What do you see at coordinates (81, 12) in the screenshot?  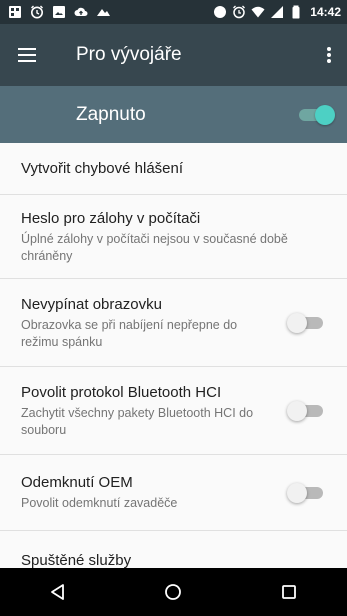 I see `cloud-upload-icon` at bounding box center [81, 12].